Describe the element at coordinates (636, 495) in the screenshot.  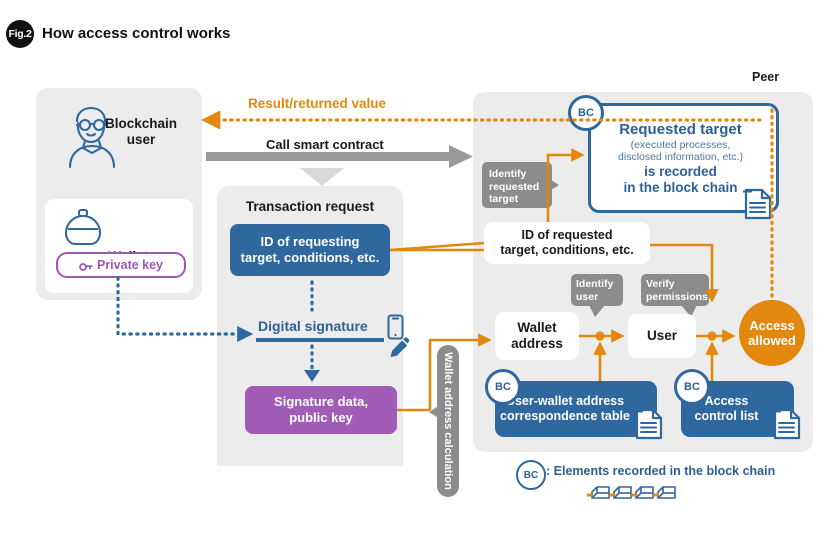
I see `block-chain-icon` at that location.